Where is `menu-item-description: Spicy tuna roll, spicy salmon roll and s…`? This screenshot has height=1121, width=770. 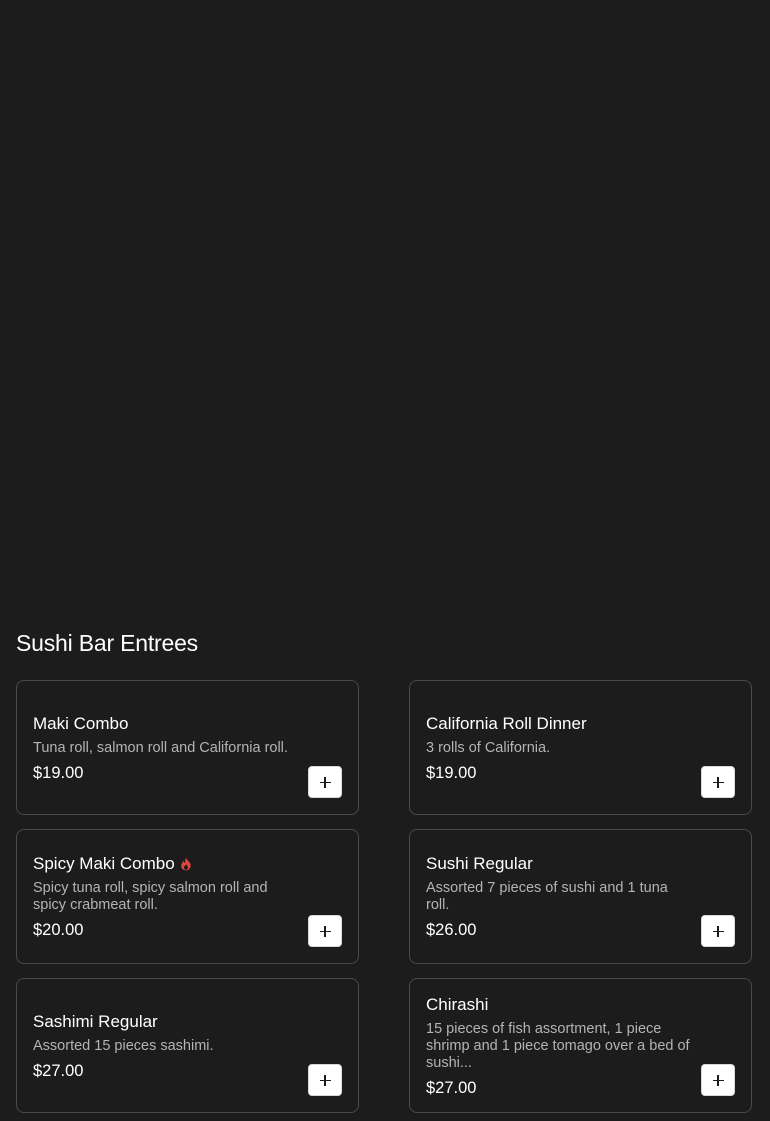
menu-item-description: Spicy tuna roll, spicy salmon roll and s… is located at coordinates (150, 896).